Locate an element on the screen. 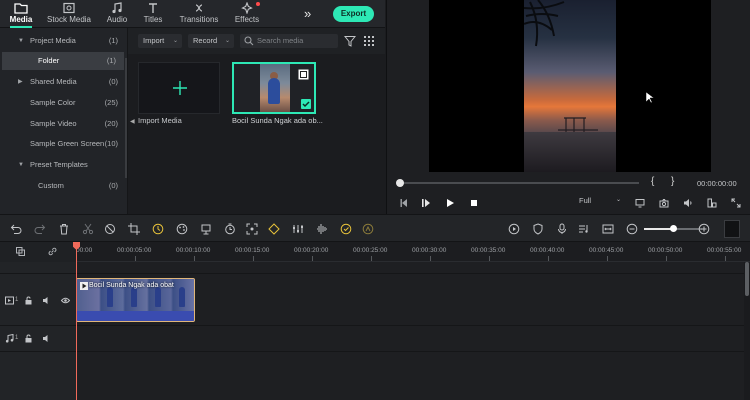  zoom-out-icon is located at coordinates (632, 229).